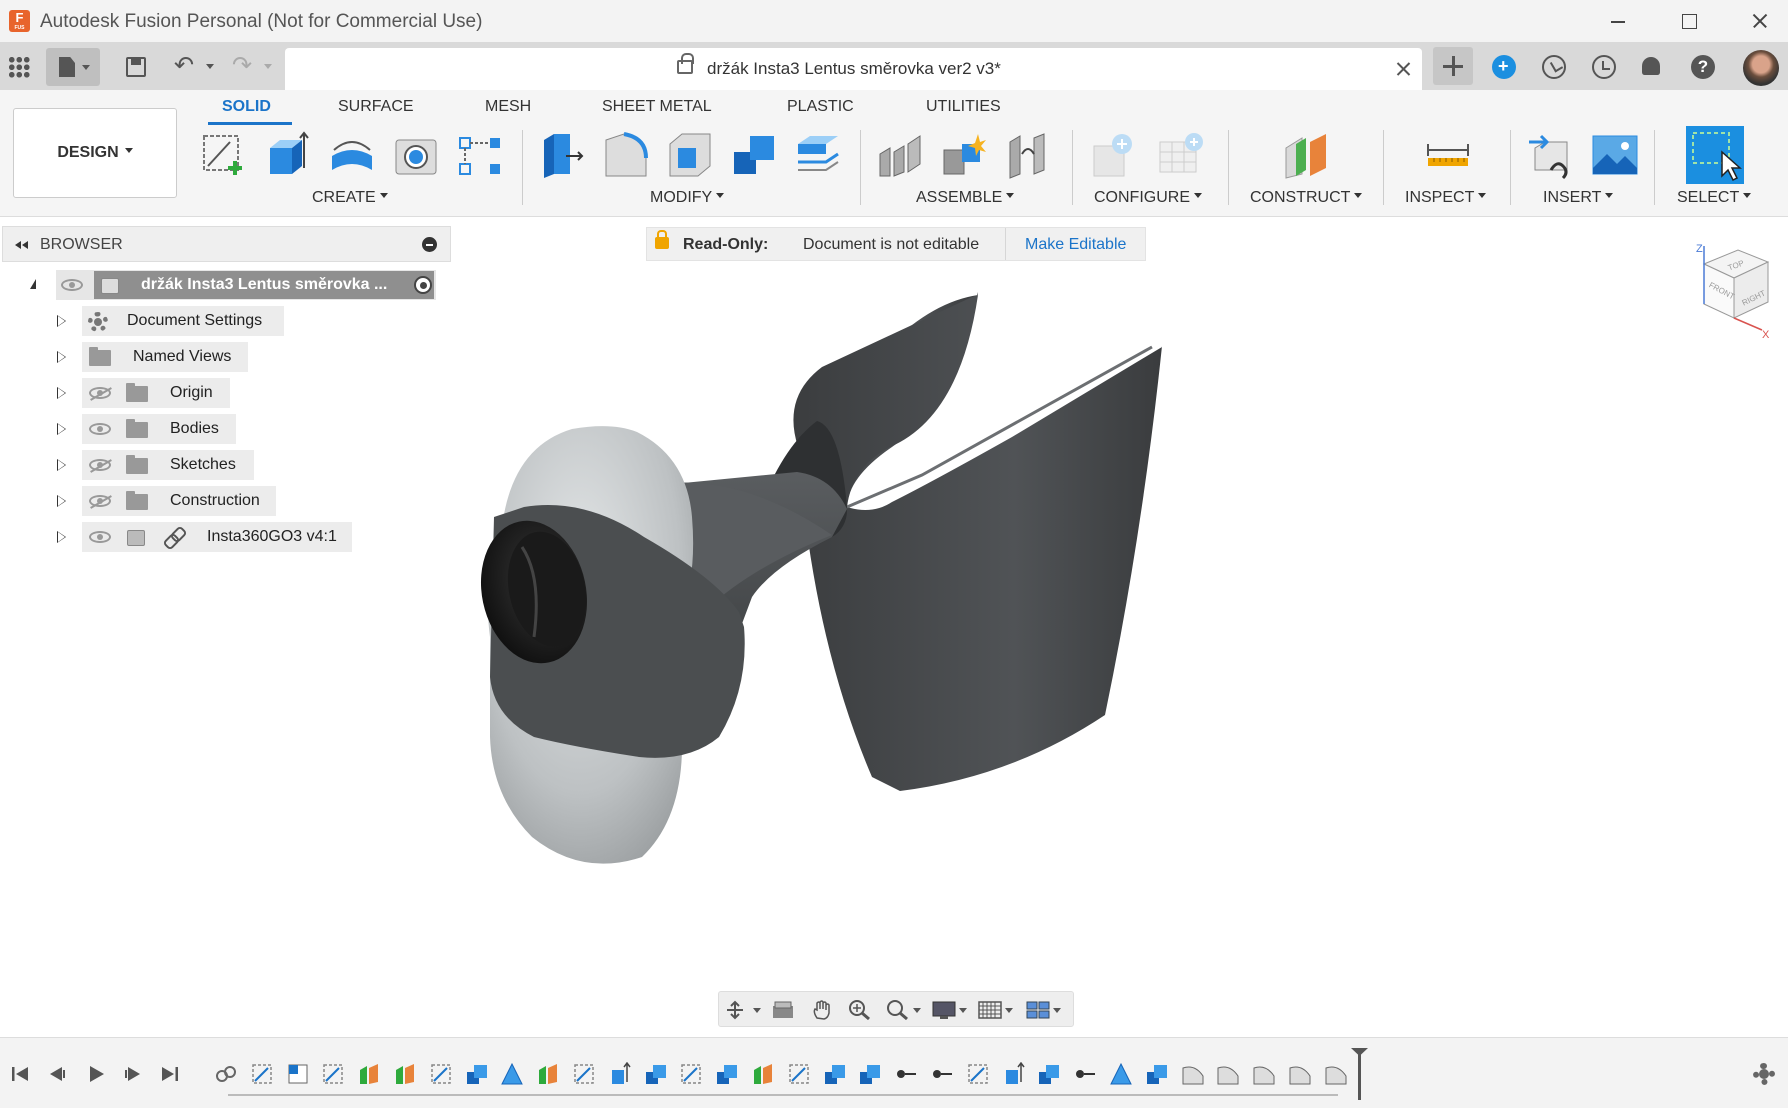  What do you see at coordinates (783, 1010) in the screenshot?
I see `look-at-icon` at bounding box center [783, 1010].